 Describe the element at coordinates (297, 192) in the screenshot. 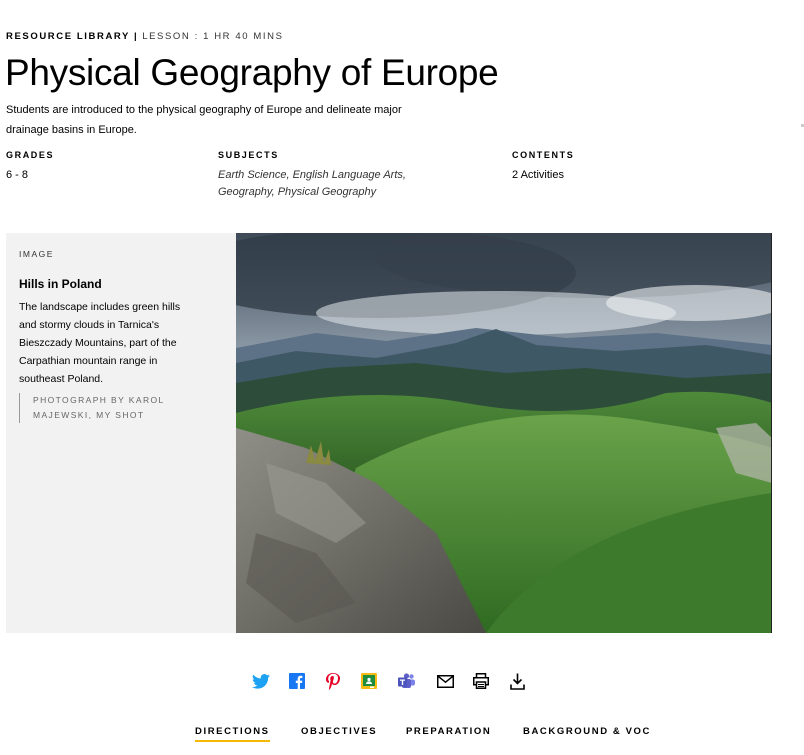

I see `subjects-line-2: Geography, Physical Geography` at that location.